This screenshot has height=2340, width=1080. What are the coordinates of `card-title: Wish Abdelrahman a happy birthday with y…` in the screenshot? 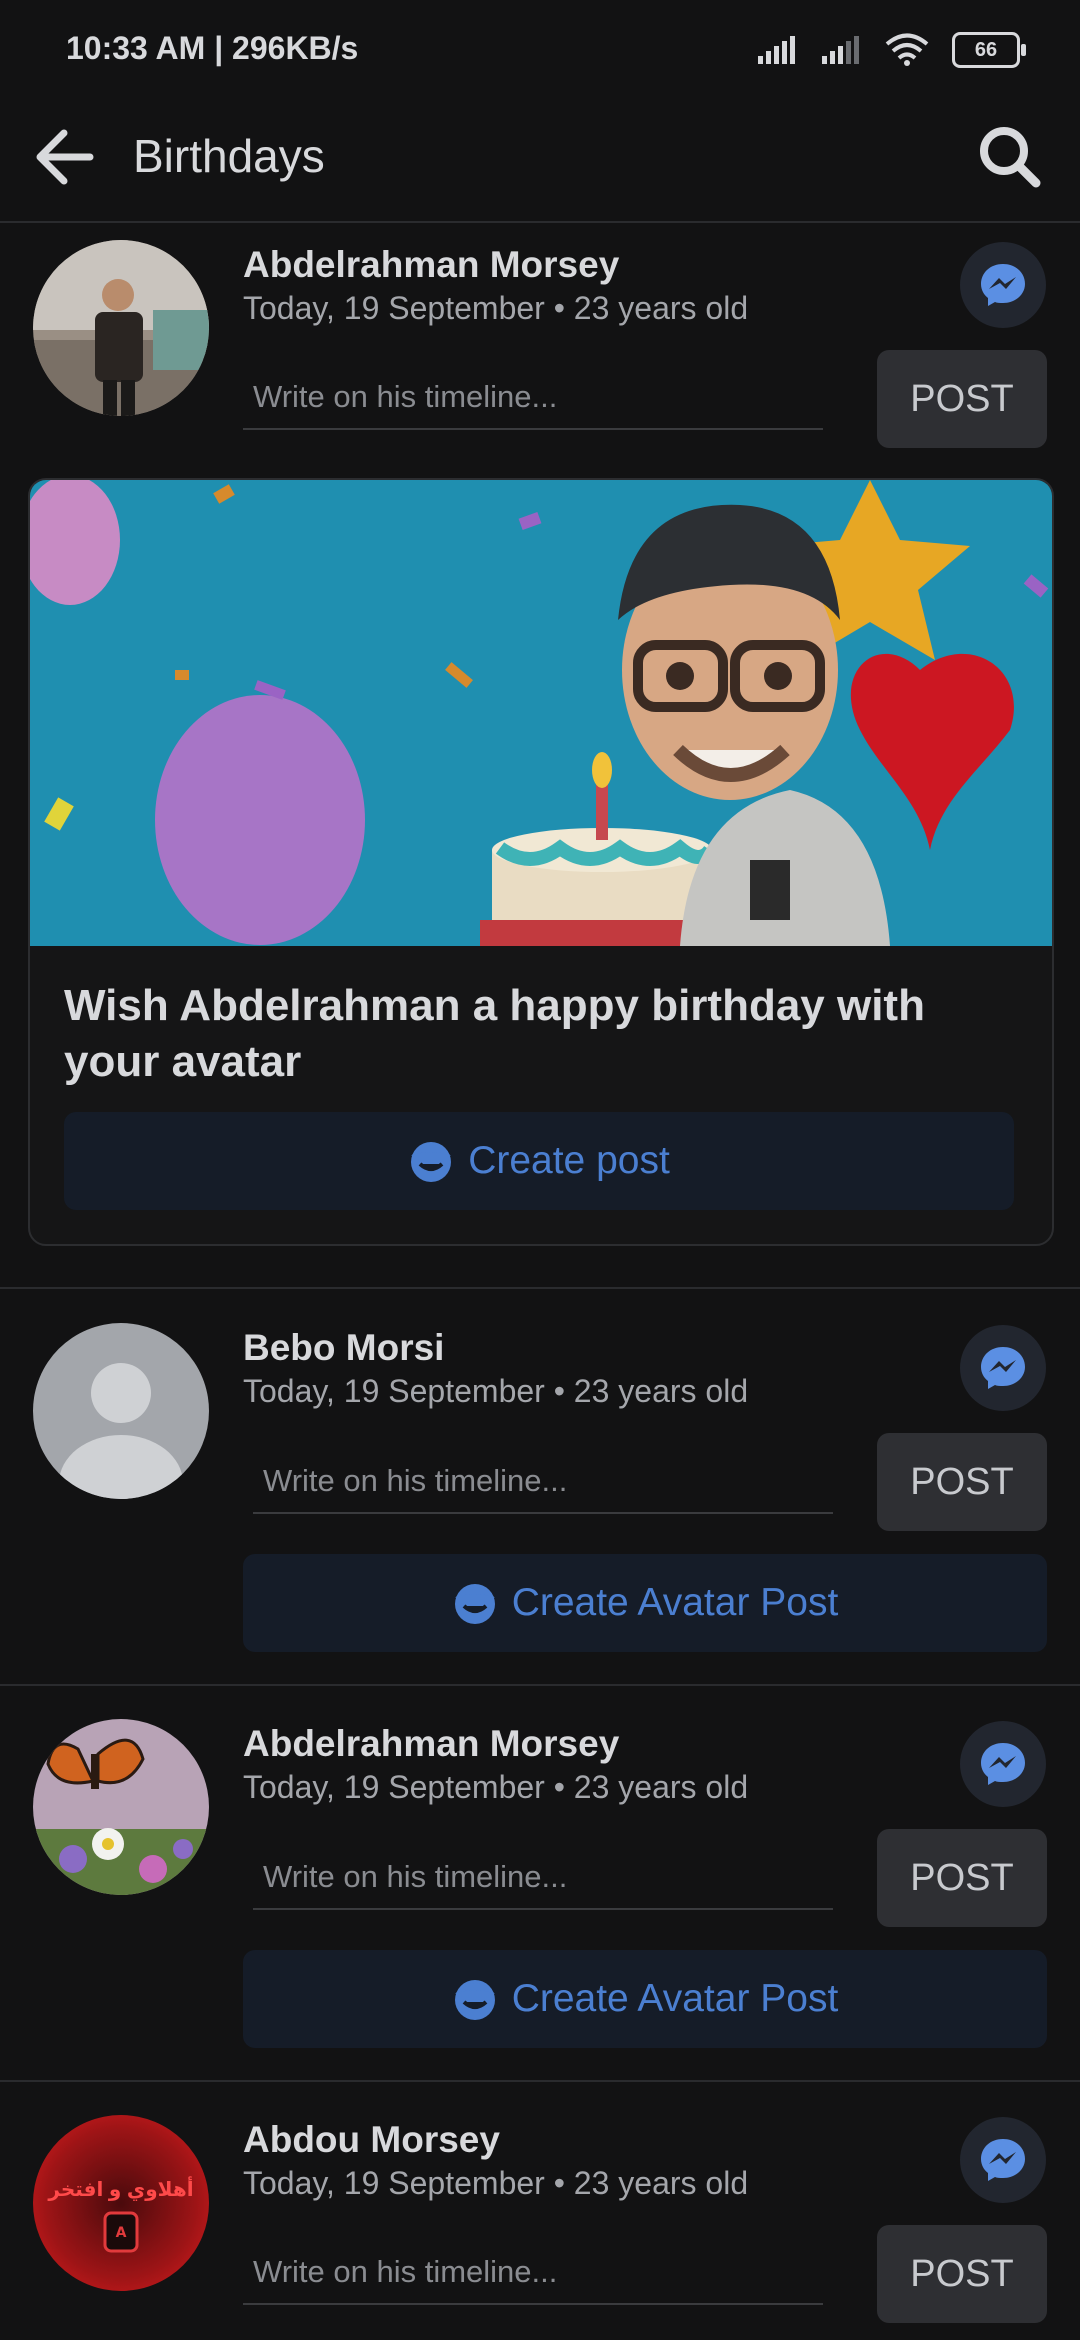 It's located at (494, 1033).